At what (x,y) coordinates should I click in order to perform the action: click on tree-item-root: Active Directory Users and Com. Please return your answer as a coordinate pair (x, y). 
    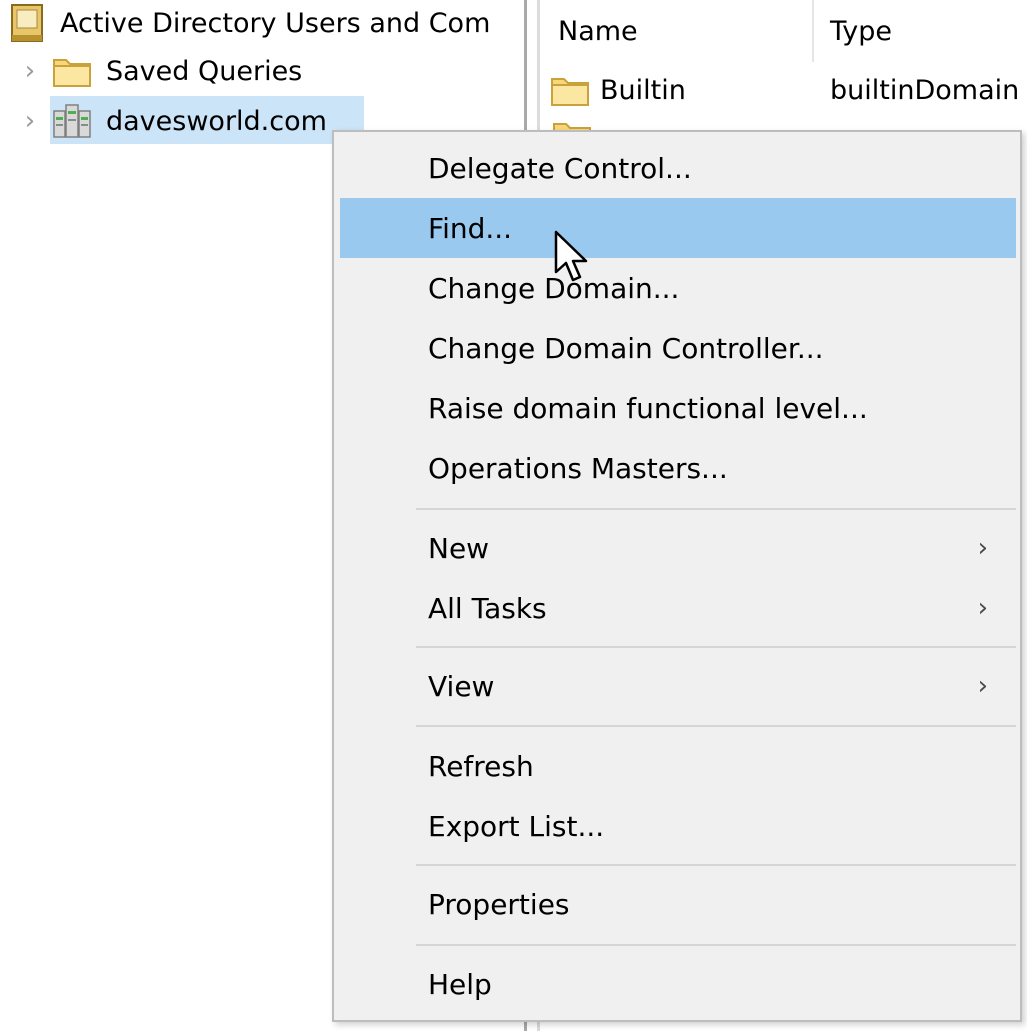
    Looking at the image, I should click on (249, 23).